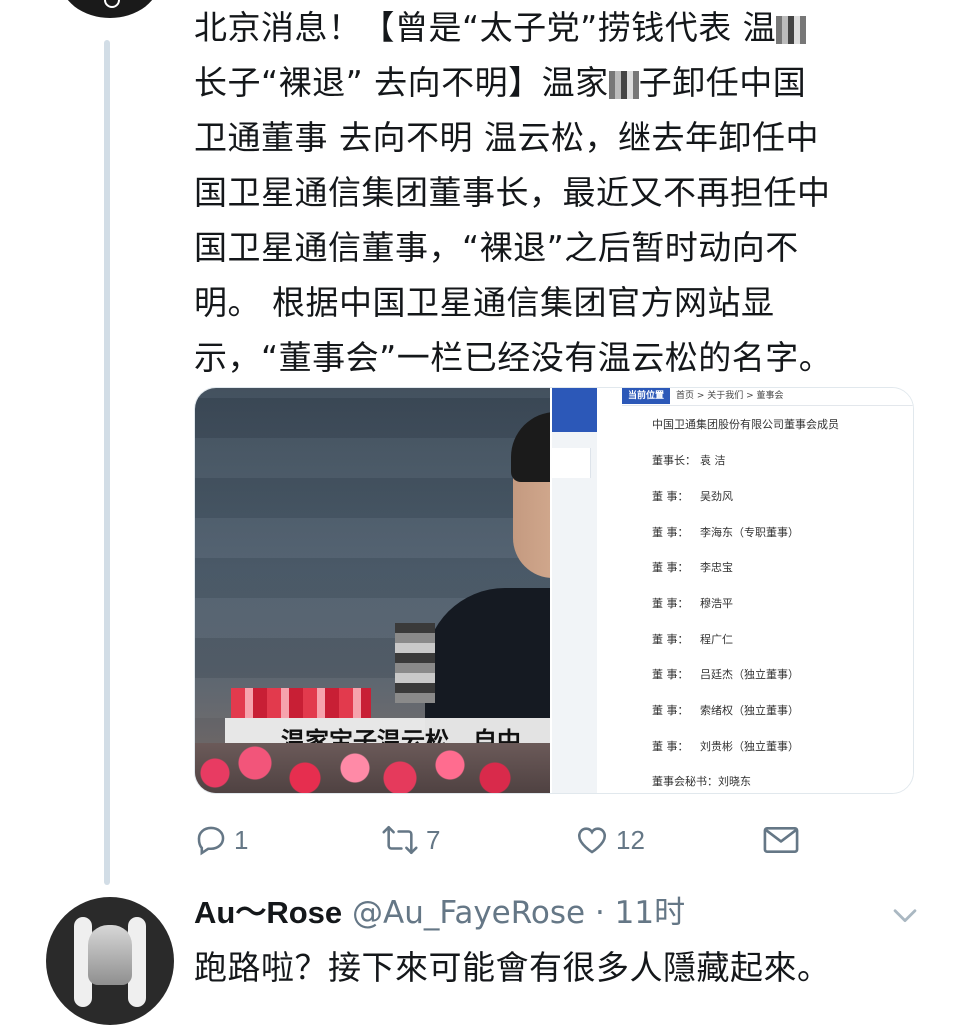  Describe the element at coordinates (504, 840) in the screenshot. I see `tweet-actions: 1 7 12` at that location.